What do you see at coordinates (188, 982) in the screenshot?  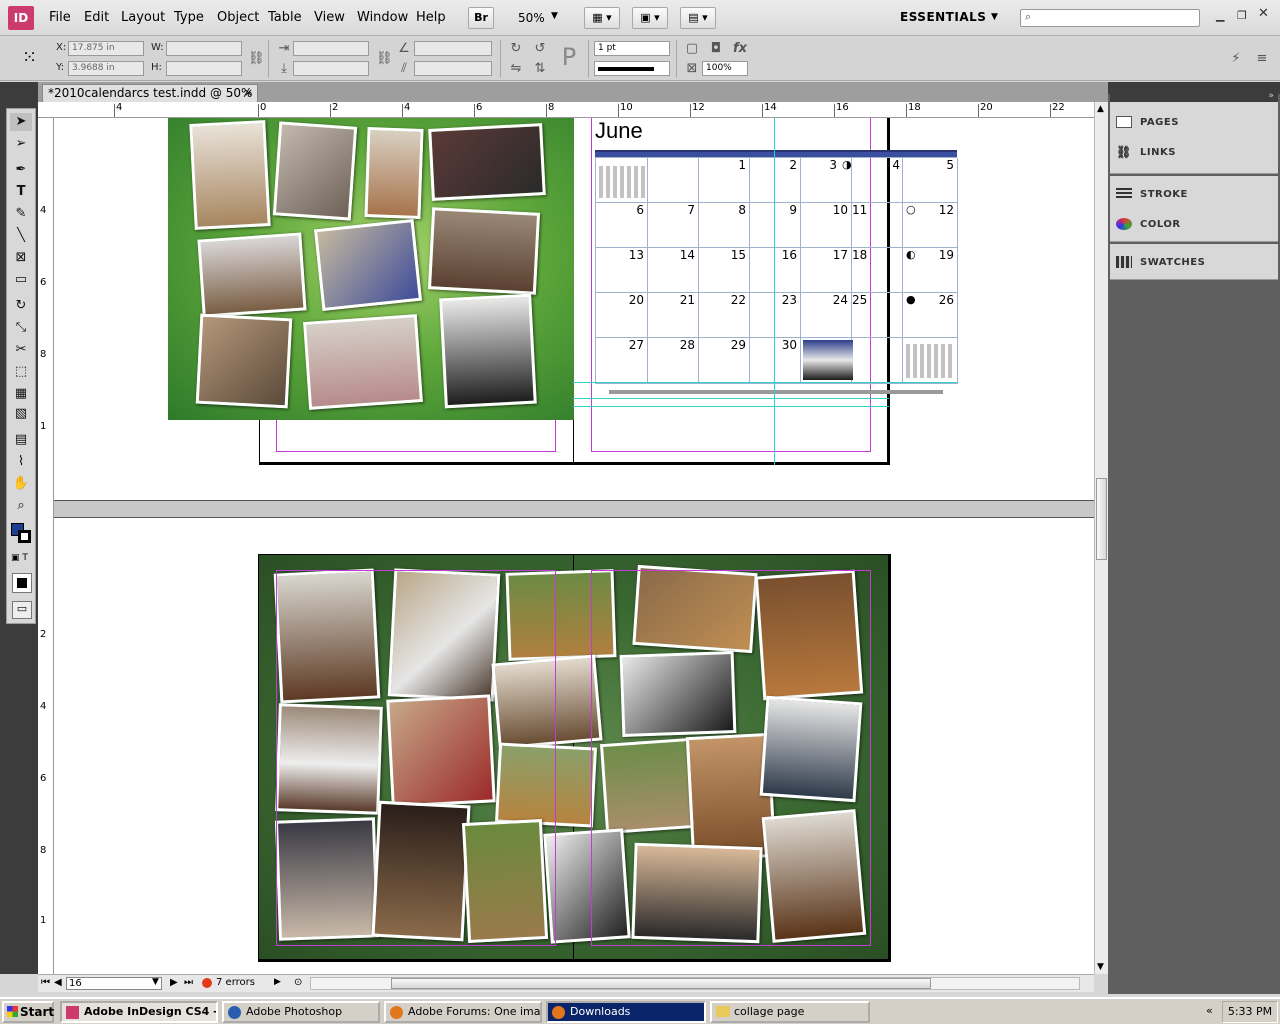 I see `last-page-icon: ⏭` at bounding box center [188, 982].